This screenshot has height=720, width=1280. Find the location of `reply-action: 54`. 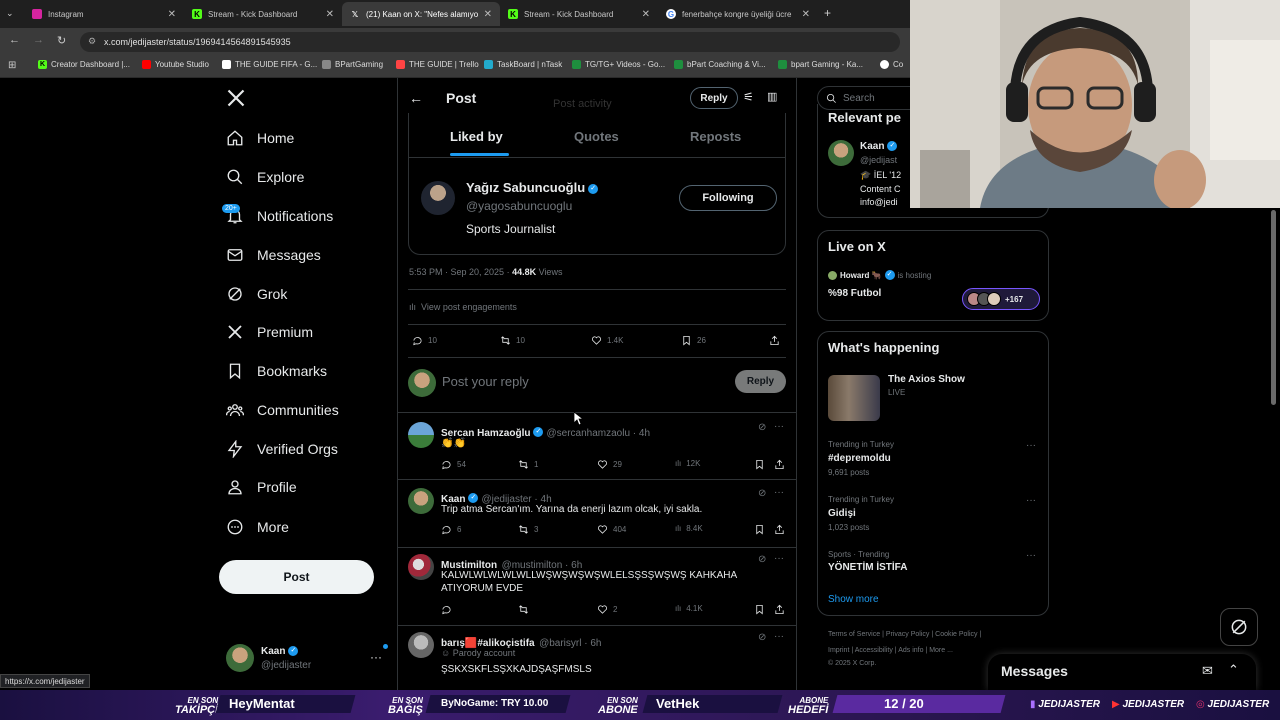

reply-action: 54 is located at coordinates (453, 464).